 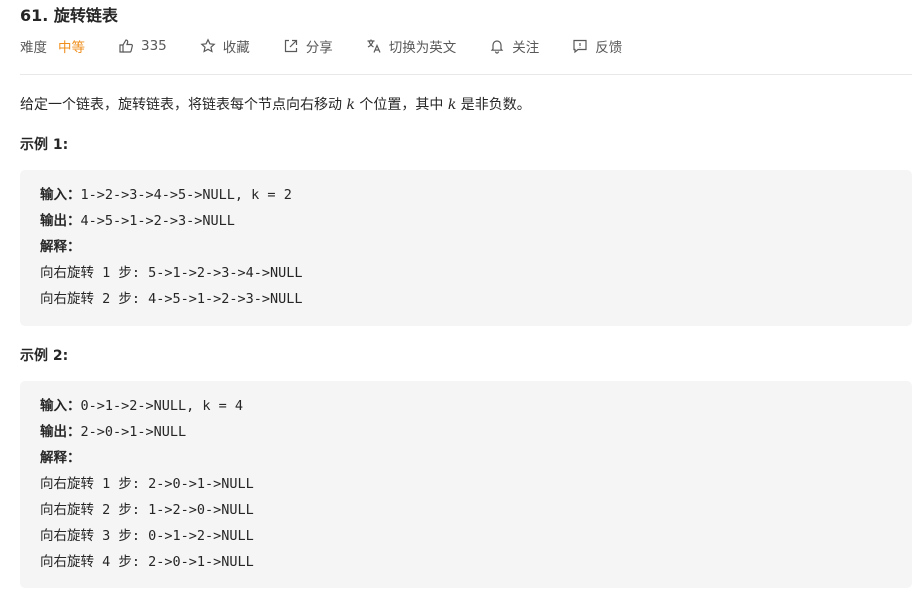 I want to click on like-count: 335, so click(x=154, y=46).